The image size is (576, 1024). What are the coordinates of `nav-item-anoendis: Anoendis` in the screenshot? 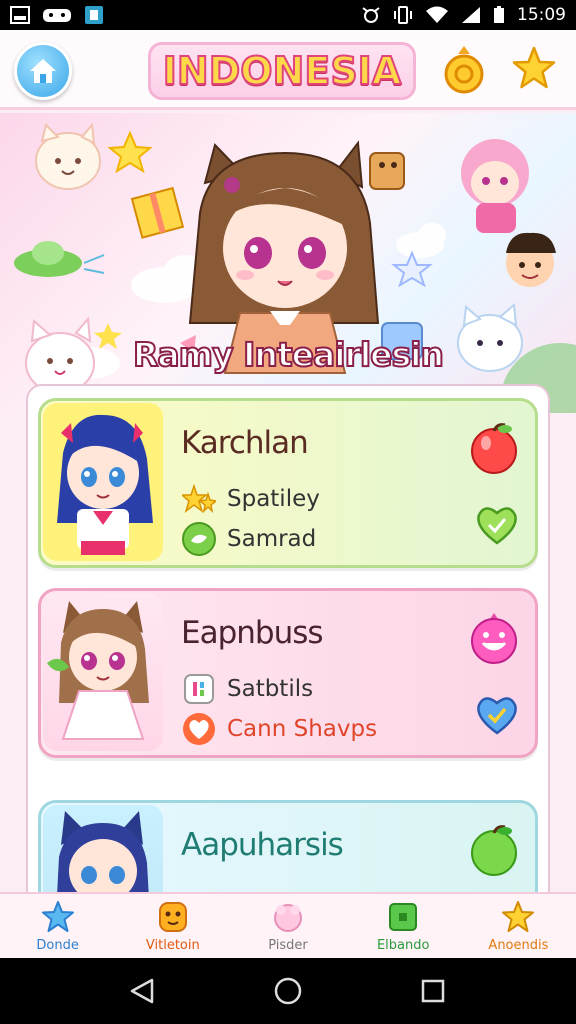 It's located at (518, 926).